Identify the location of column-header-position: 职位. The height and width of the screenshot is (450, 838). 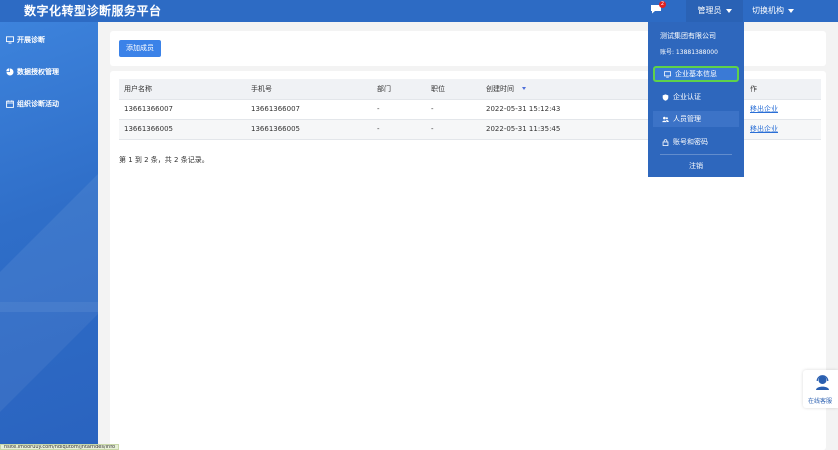
(453, 89).